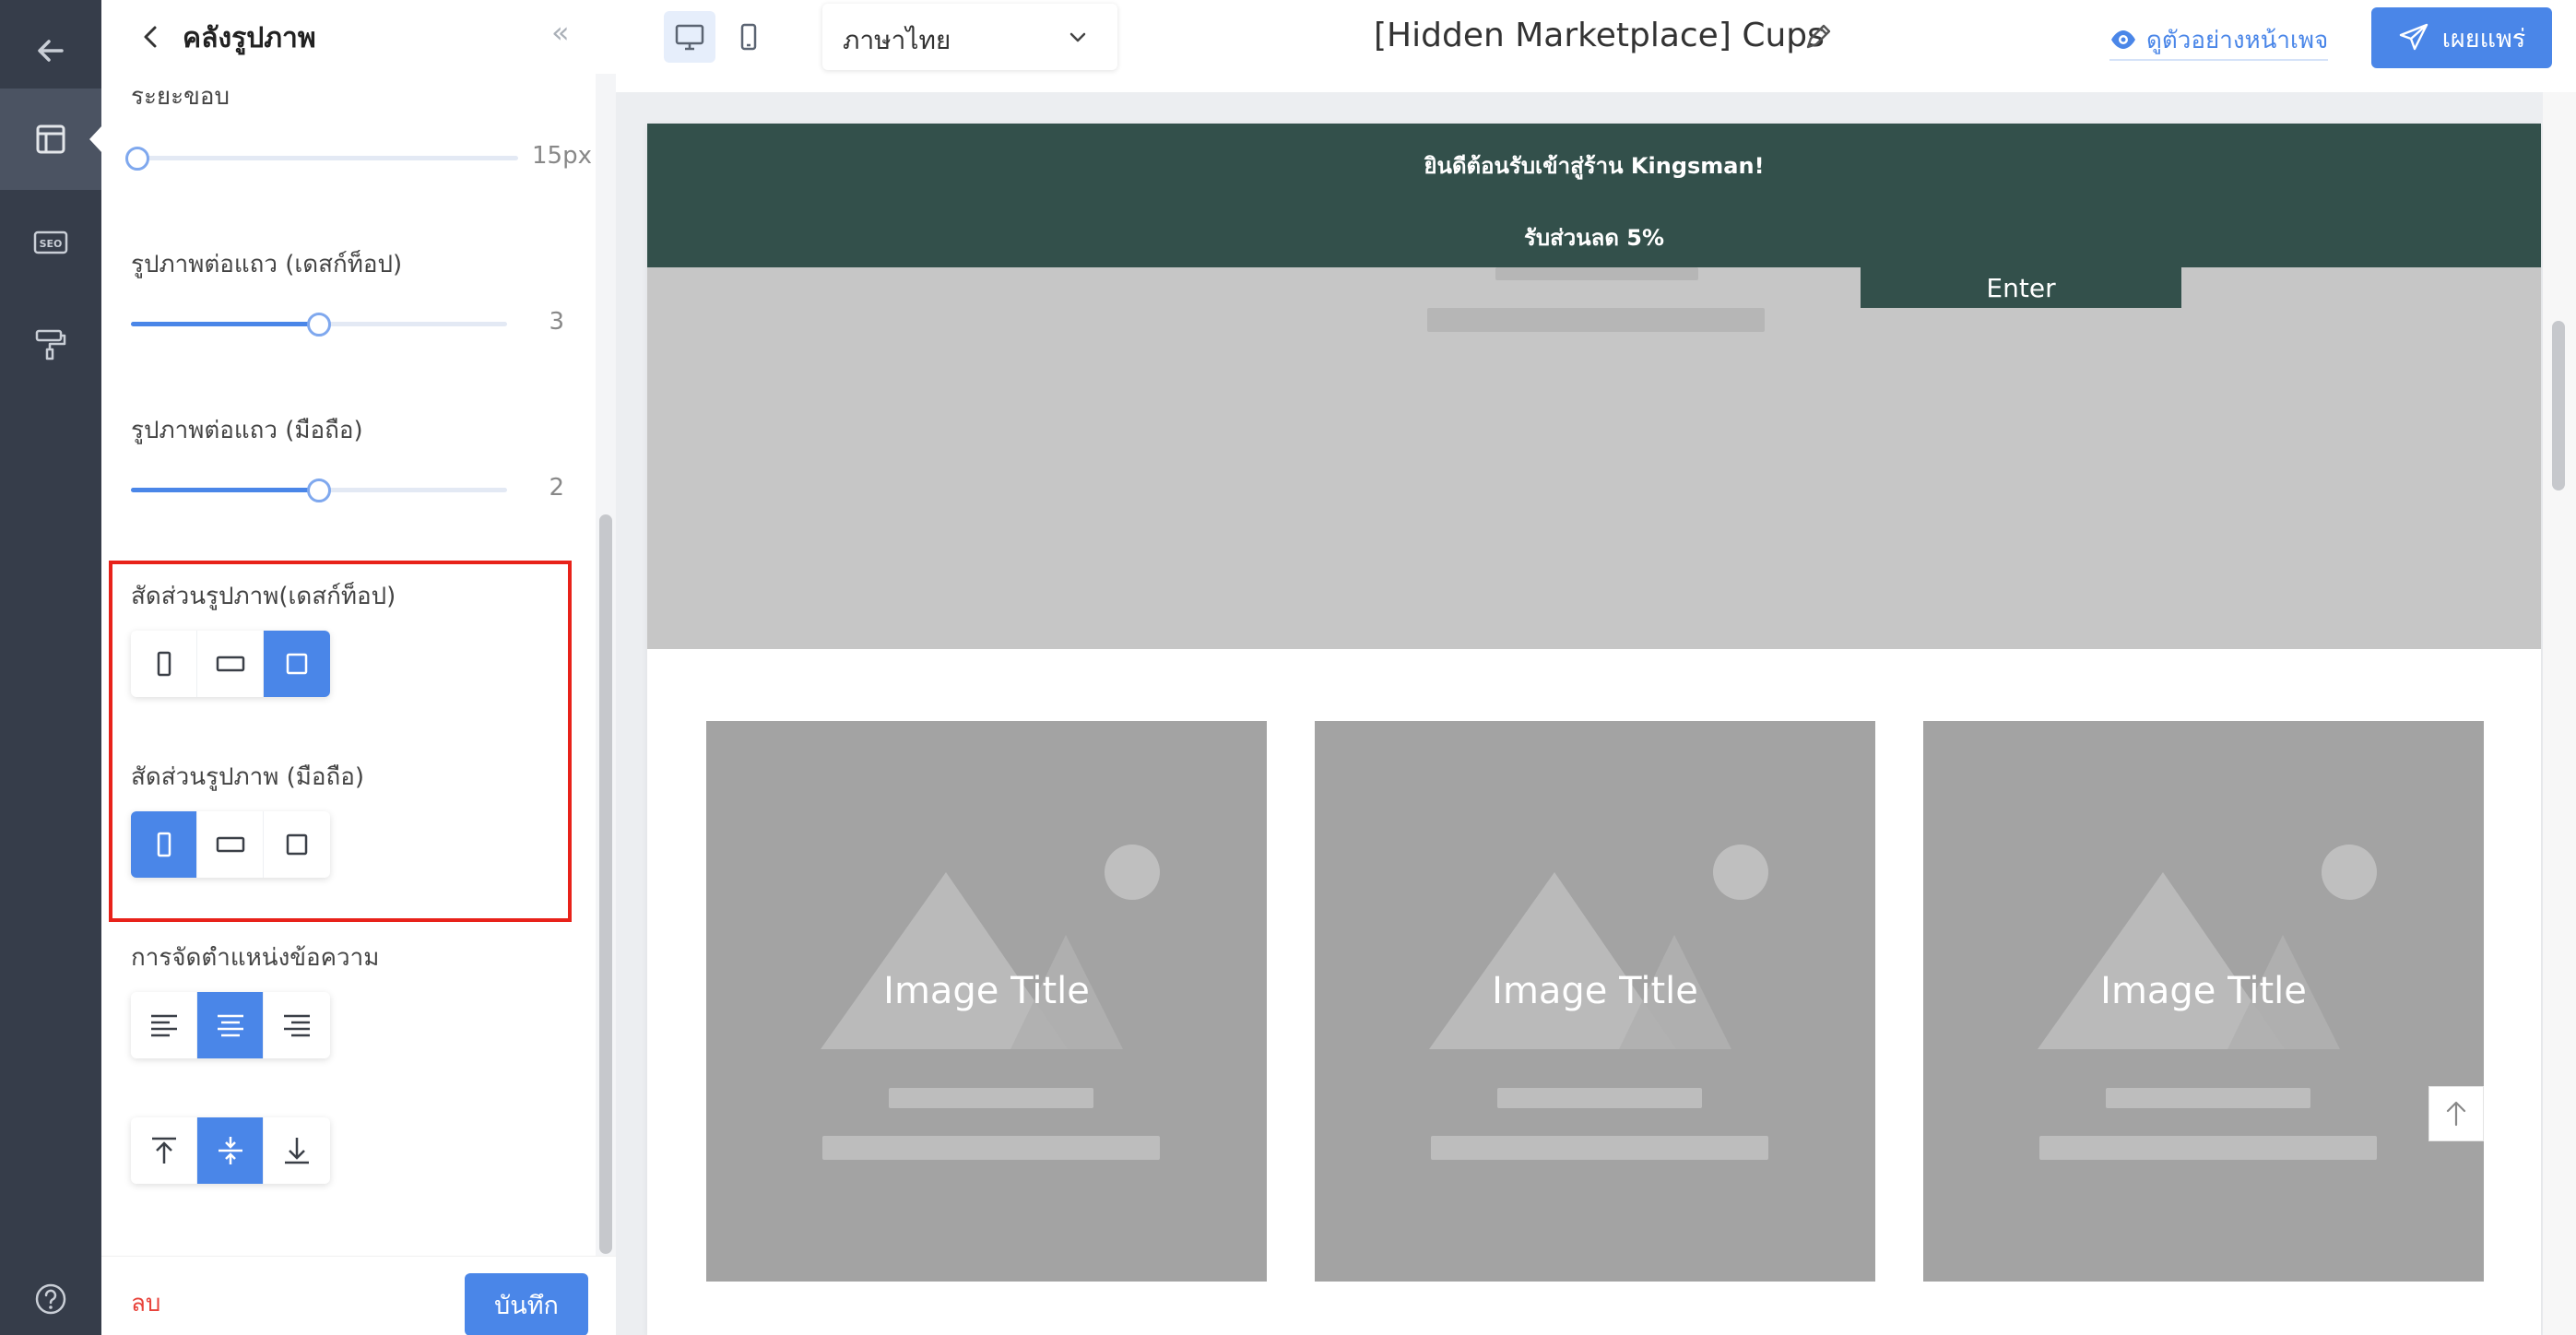 This screenshot has height=1335, width=2576. What do you see at coordinates (2021, 287) in the screenshot?
I see `enter-button: Enter` at bounding box center [2021, 287].